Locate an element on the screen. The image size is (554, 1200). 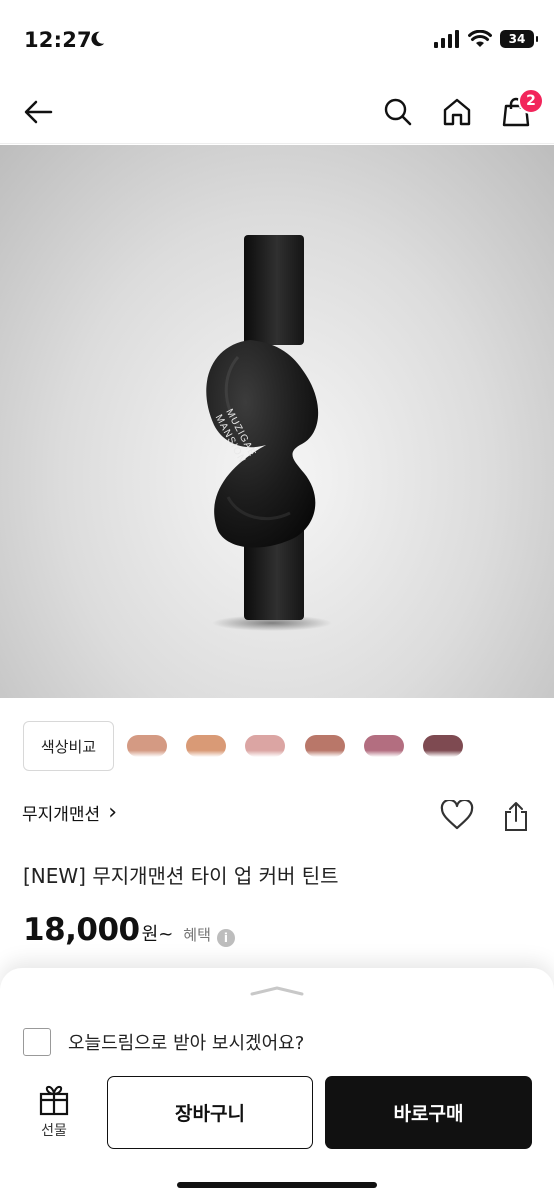
back-button is located at coordinates (38, 112).